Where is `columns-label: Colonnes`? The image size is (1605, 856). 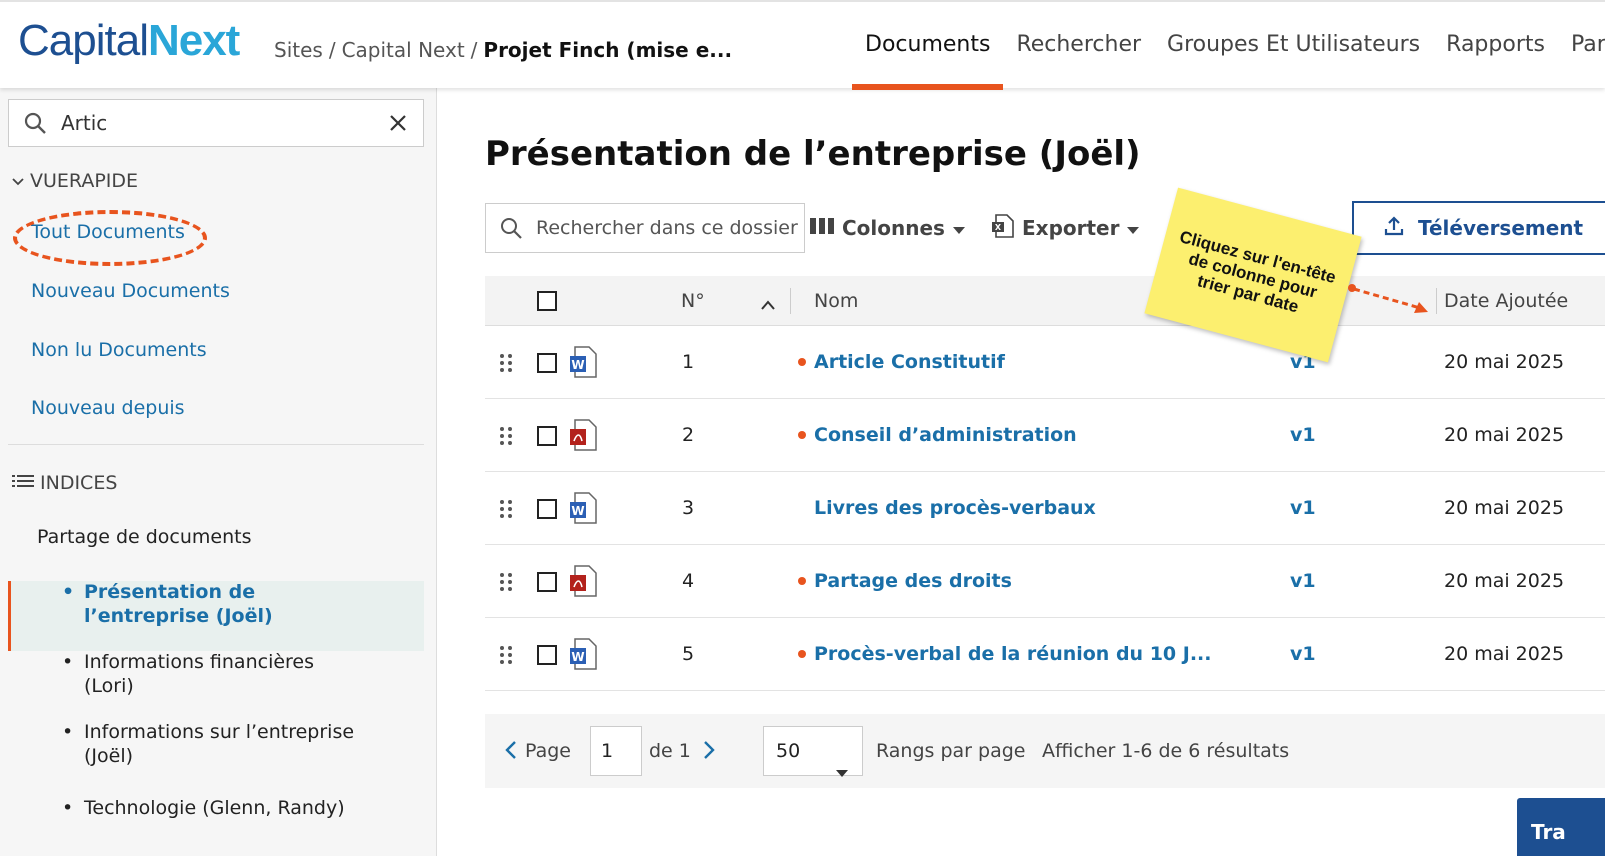 columns-label: Colonnes is located at coordinates (893, 228).